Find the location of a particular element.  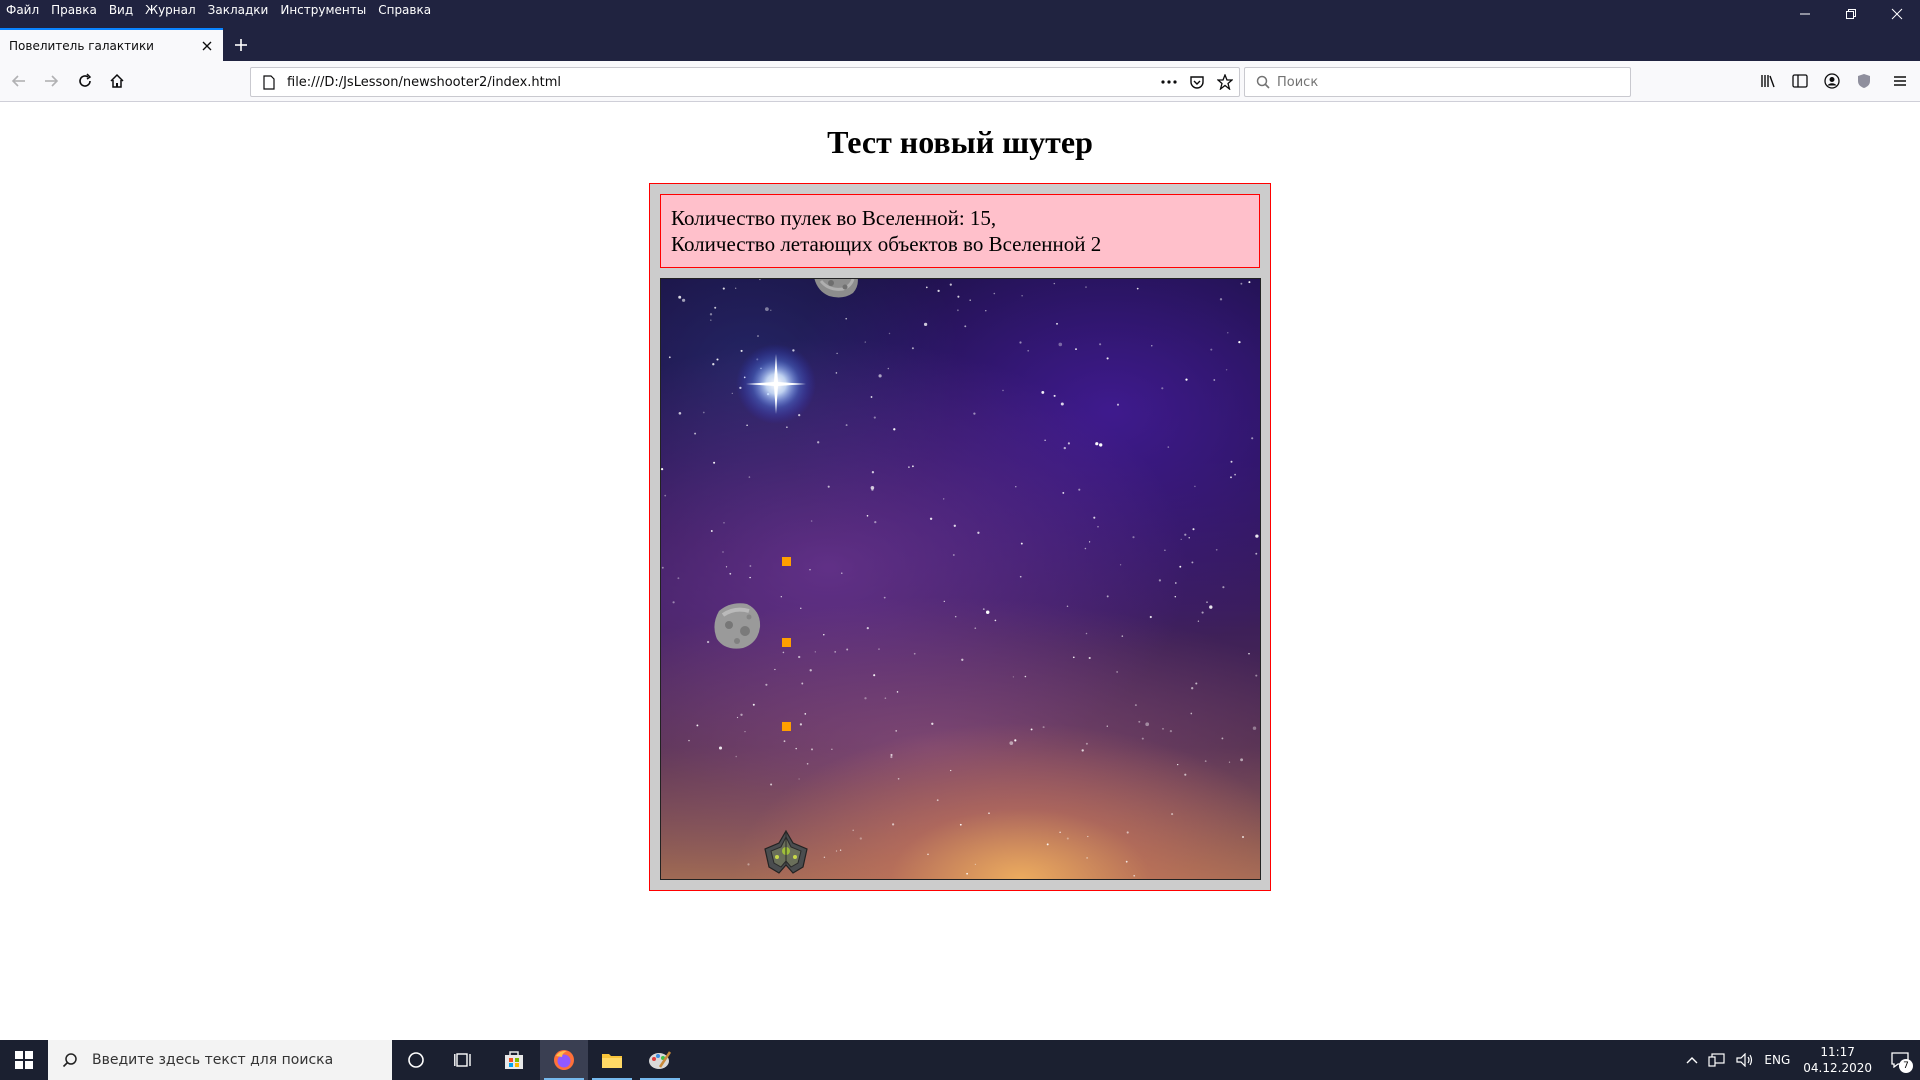

language-indicator: ENG is located at coordinates (1777, 1060).